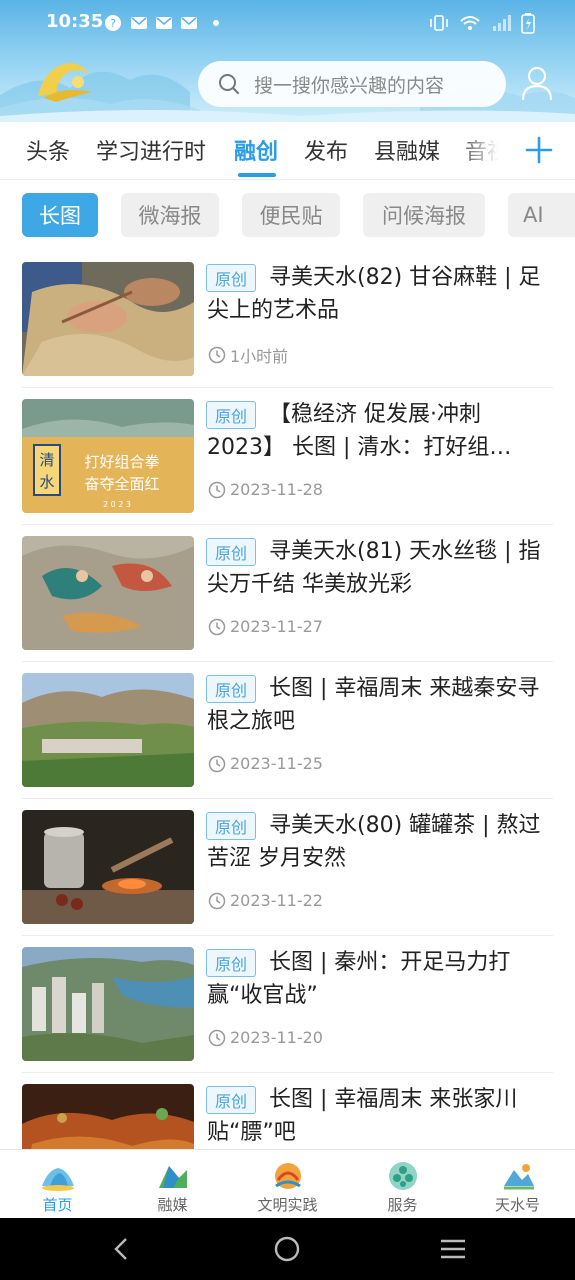  What do you see at coordinates (537, 83) in the screenshot?
I see `user-profile-icon` at bounding box center [537, 83].